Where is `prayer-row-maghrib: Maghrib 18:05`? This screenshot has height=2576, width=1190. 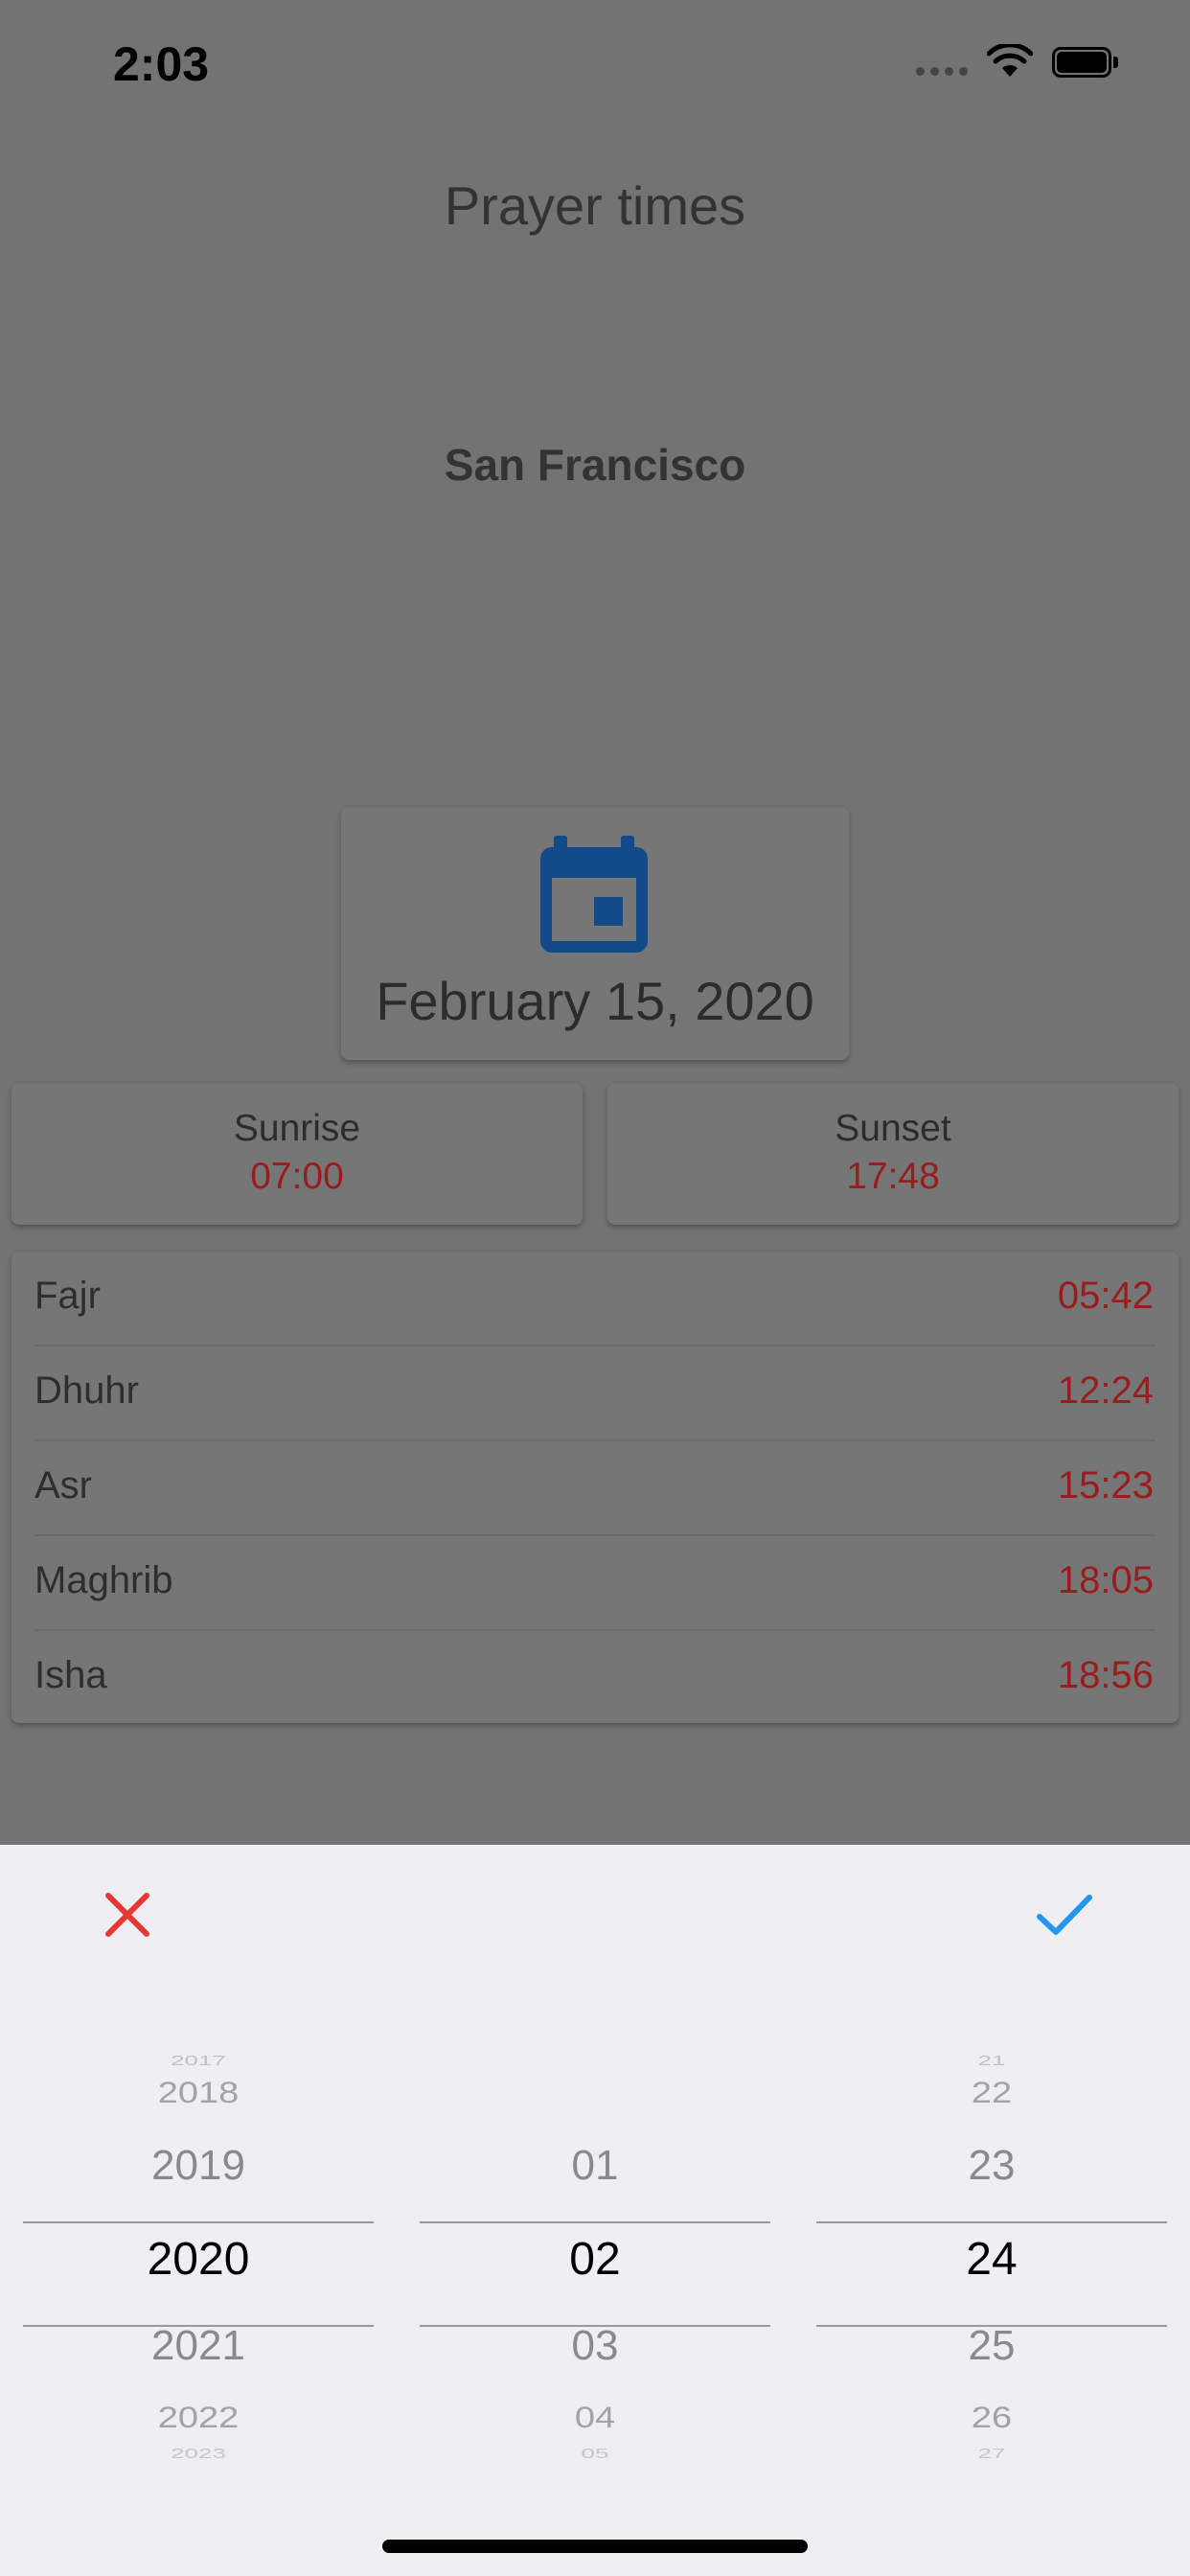
prayer-row-maghrib: Maghrib 18:05 is located at coordinates (595, 1583).